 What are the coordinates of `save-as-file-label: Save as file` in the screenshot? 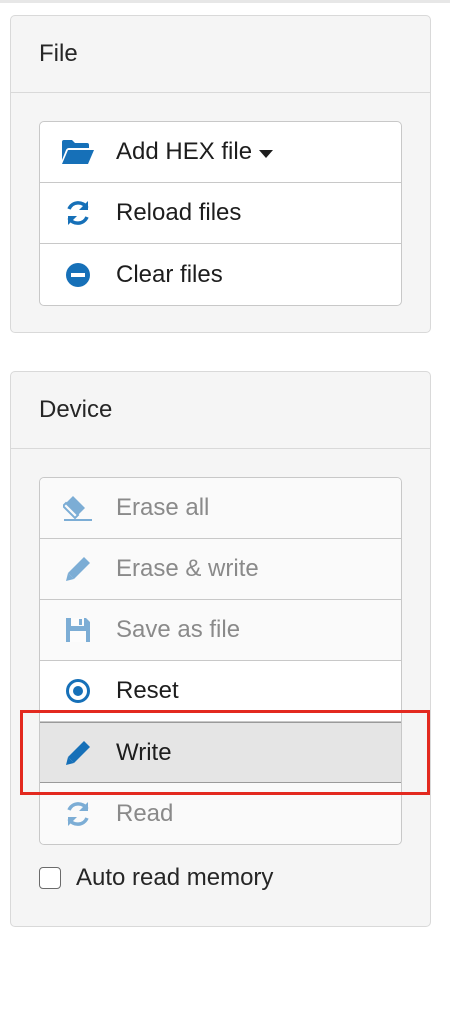 It's located at (178, 629).